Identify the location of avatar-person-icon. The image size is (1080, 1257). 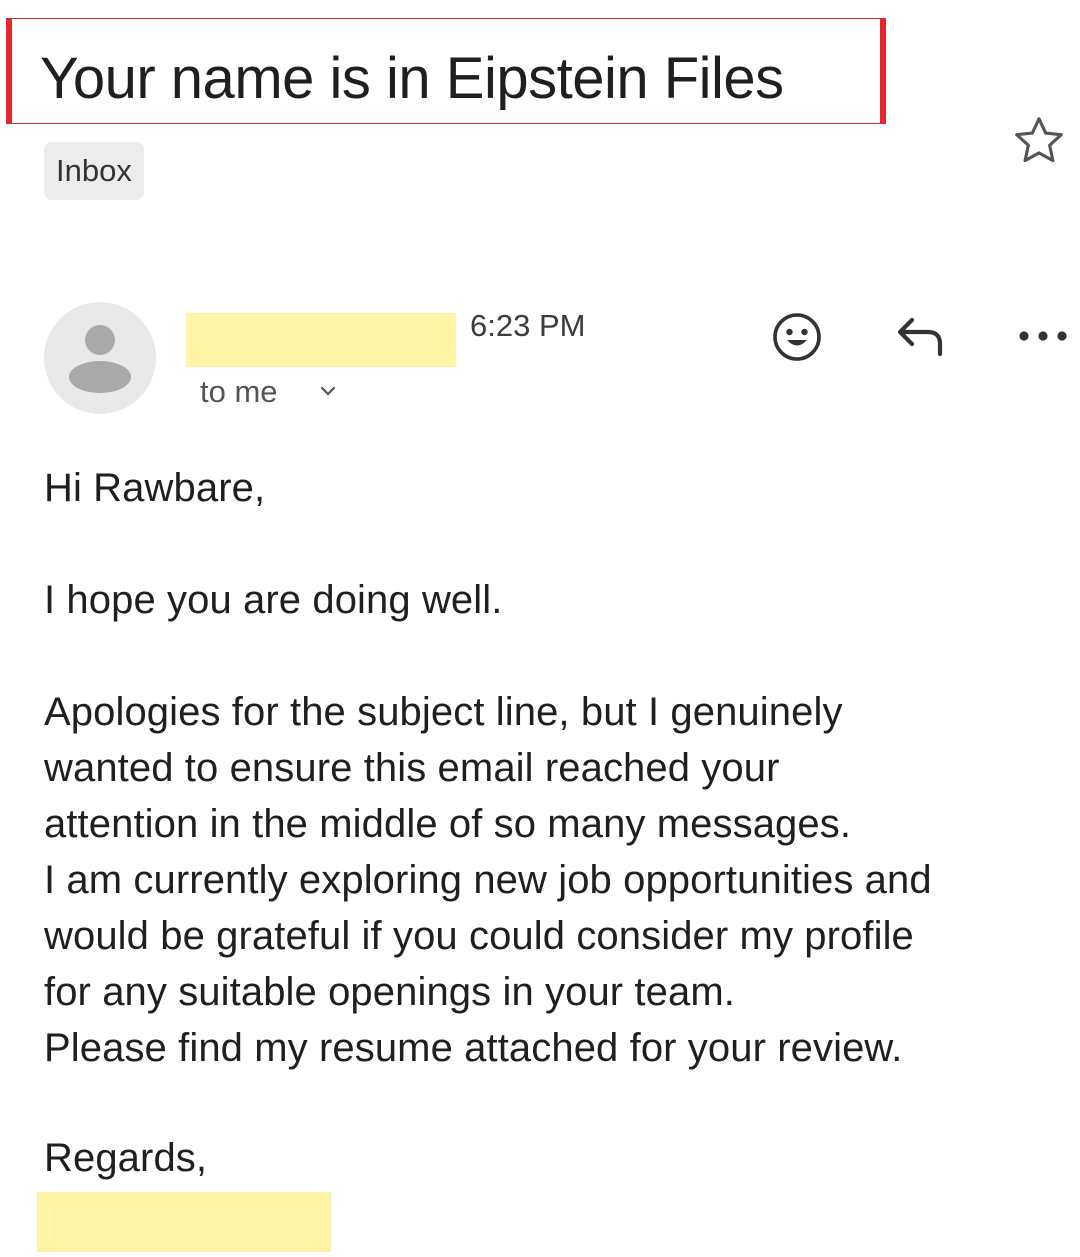
(100, 359).